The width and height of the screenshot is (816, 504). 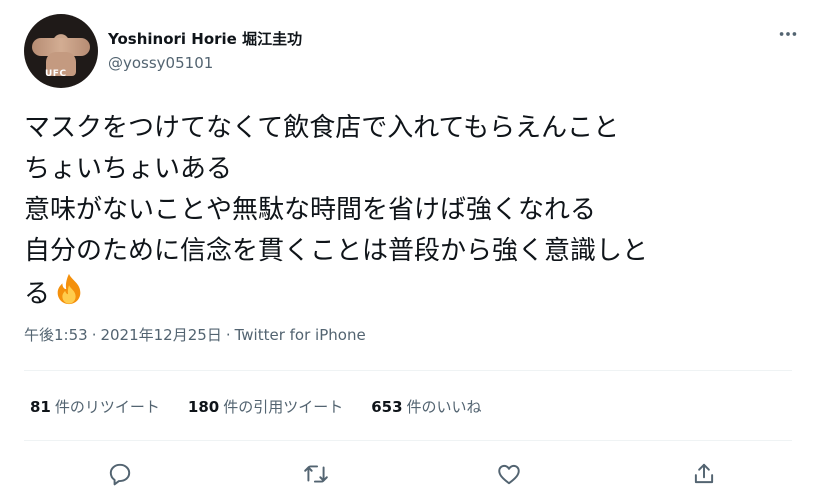 I want to click on tweet-time: 午後1:53, so click(x=56, y=335).